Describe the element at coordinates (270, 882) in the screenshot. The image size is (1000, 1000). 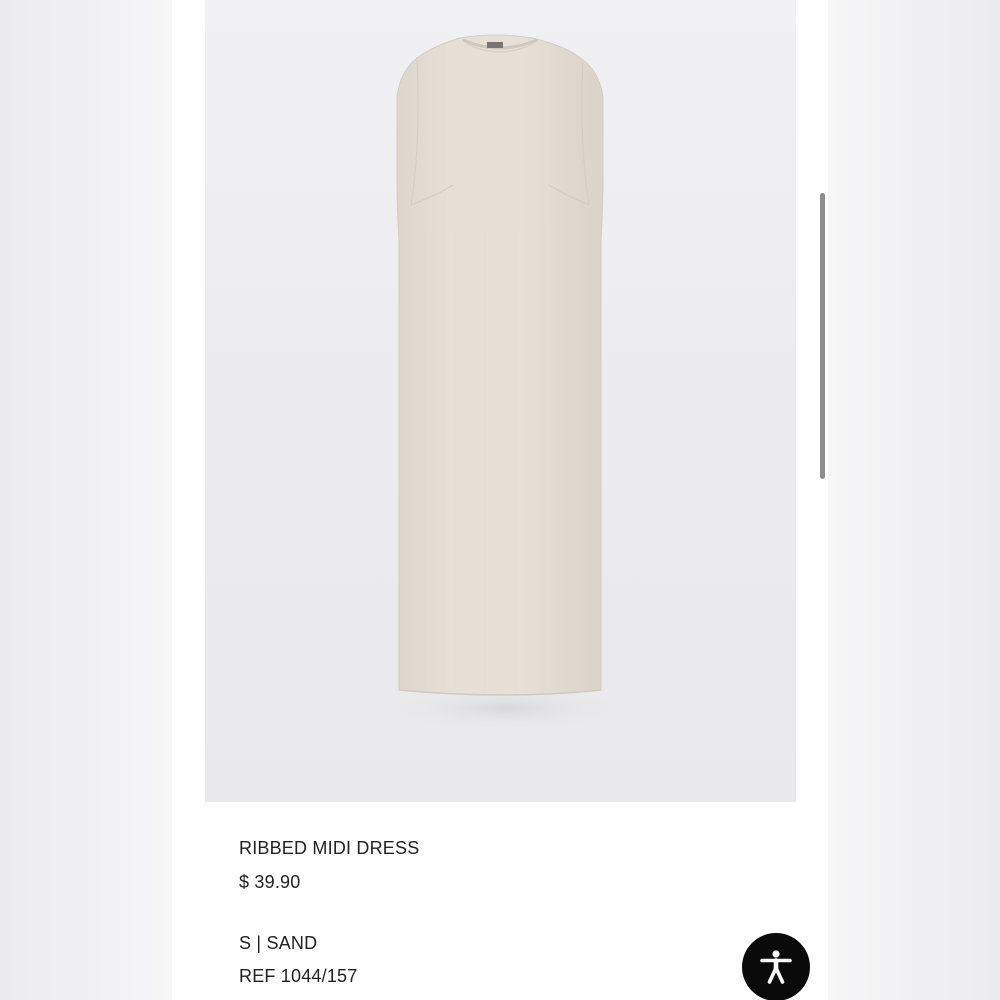
I see `product-price: $ 39.90` at that location.